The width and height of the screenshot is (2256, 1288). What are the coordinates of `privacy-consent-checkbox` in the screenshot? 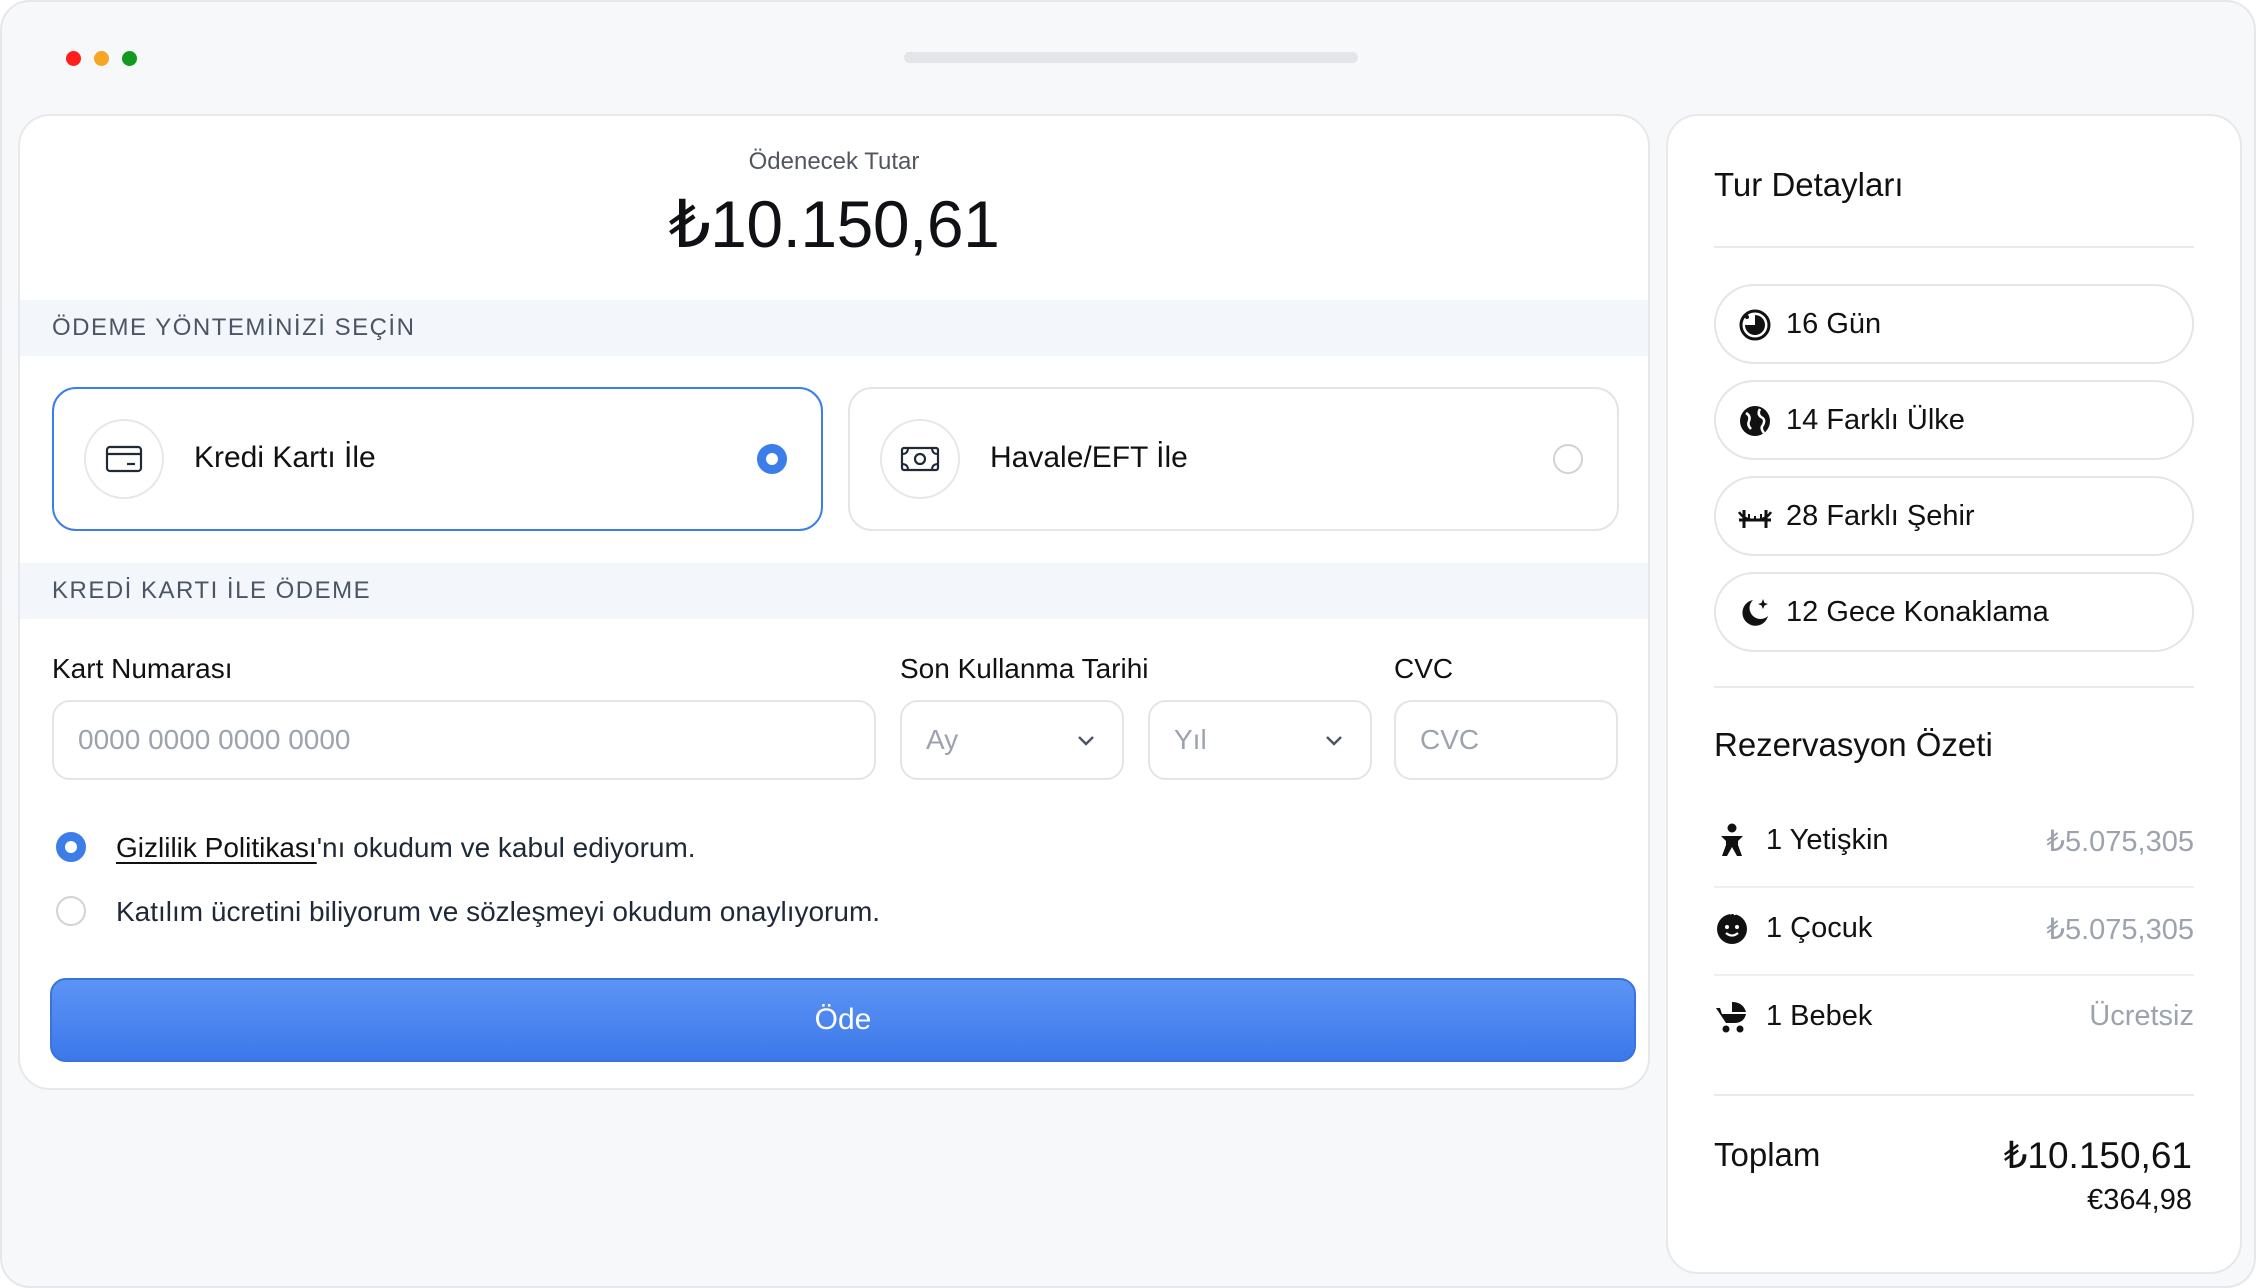 It's located at (71, 847).